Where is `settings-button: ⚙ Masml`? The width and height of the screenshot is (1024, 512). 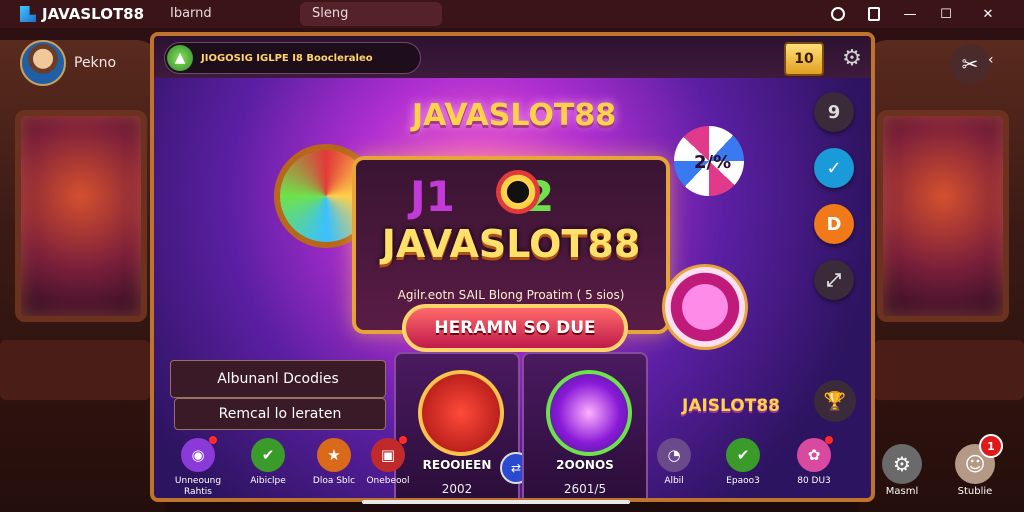 settings-button: ⚙ Masml is located at coordinates (902, 470).